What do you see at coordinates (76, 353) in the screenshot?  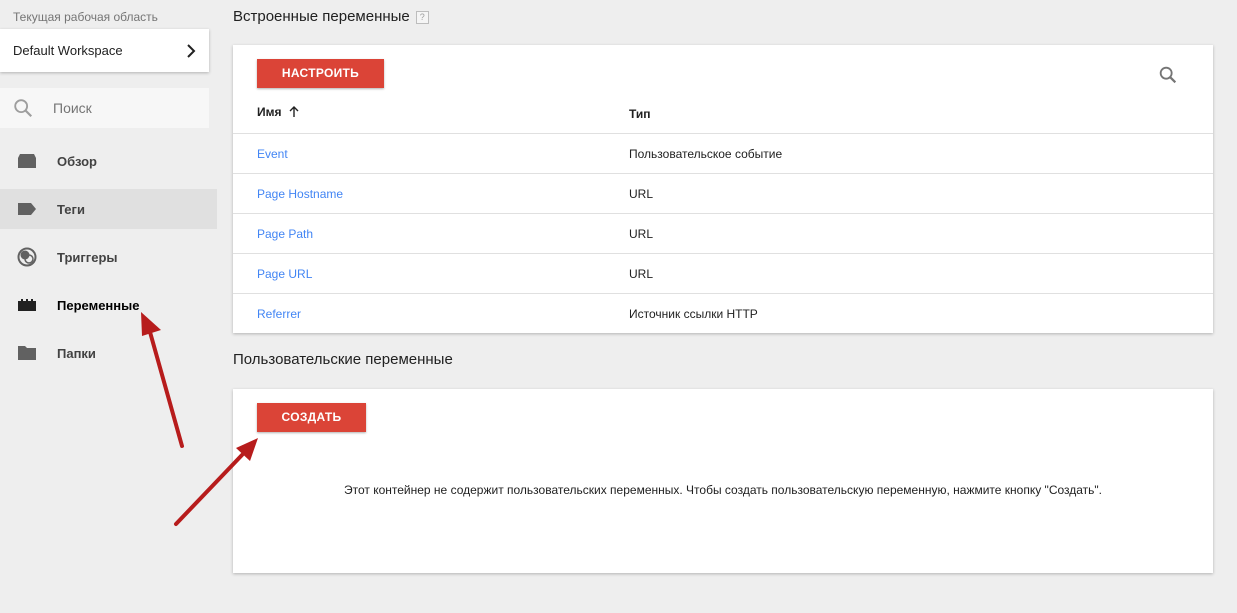 I see `sidebar-item-label: Папки` at bounding box center [76, 353].